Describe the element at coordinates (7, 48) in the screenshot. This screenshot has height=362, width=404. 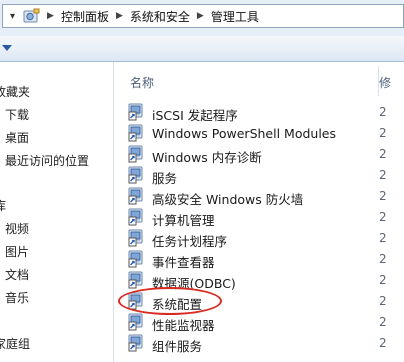
I see `organize-dropdown-arrow-icon` at that location.